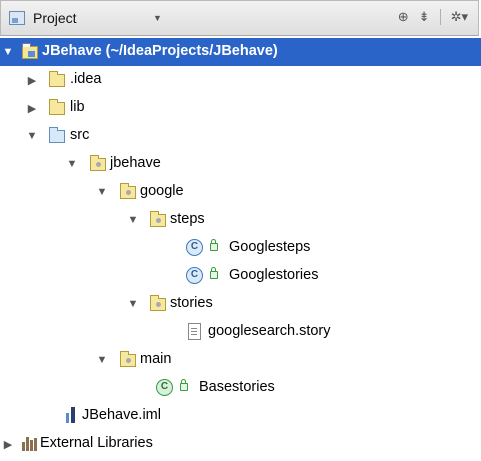 This screenshot has height=461, width=481. I want to click on collapse-icon: ⇟, so click(424, 17).